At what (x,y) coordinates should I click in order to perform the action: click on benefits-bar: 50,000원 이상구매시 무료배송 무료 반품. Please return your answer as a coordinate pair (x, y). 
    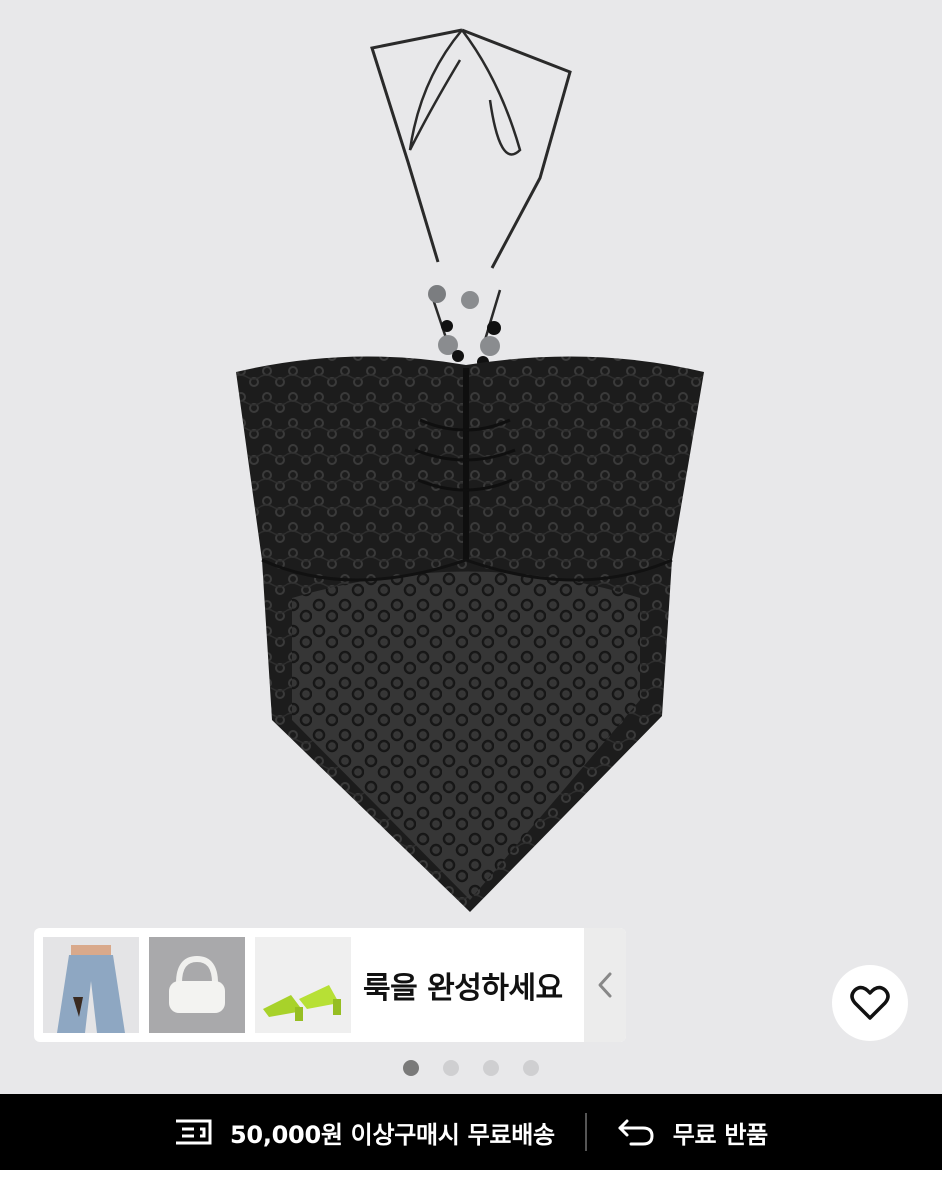
    Looking at the image, I should click on (471, 1132).